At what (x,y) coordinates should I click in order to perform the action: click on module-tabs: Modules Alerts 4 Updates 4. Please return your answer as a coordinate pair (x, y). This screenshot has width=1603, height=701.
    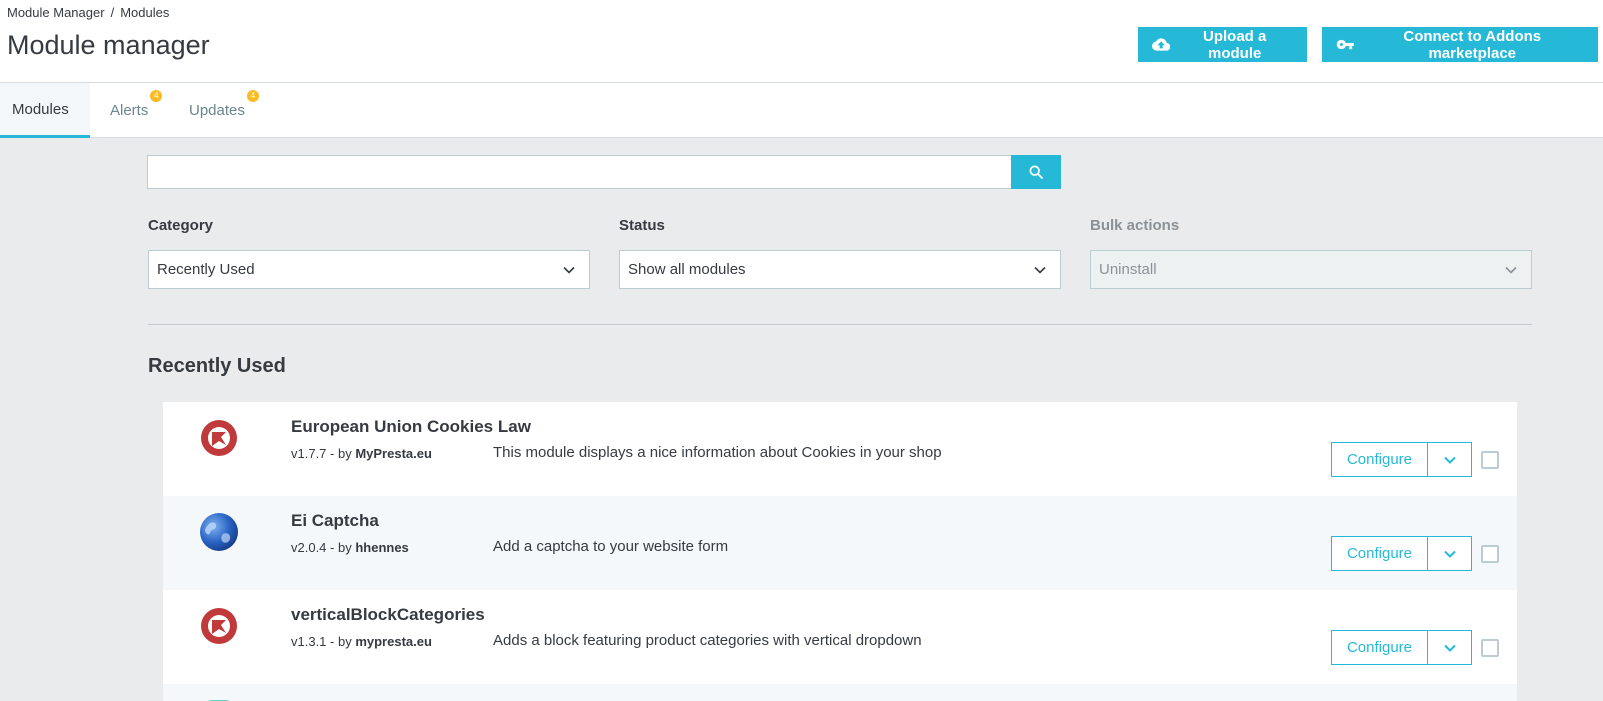
    Looking at the image, I should click on (801, 110).